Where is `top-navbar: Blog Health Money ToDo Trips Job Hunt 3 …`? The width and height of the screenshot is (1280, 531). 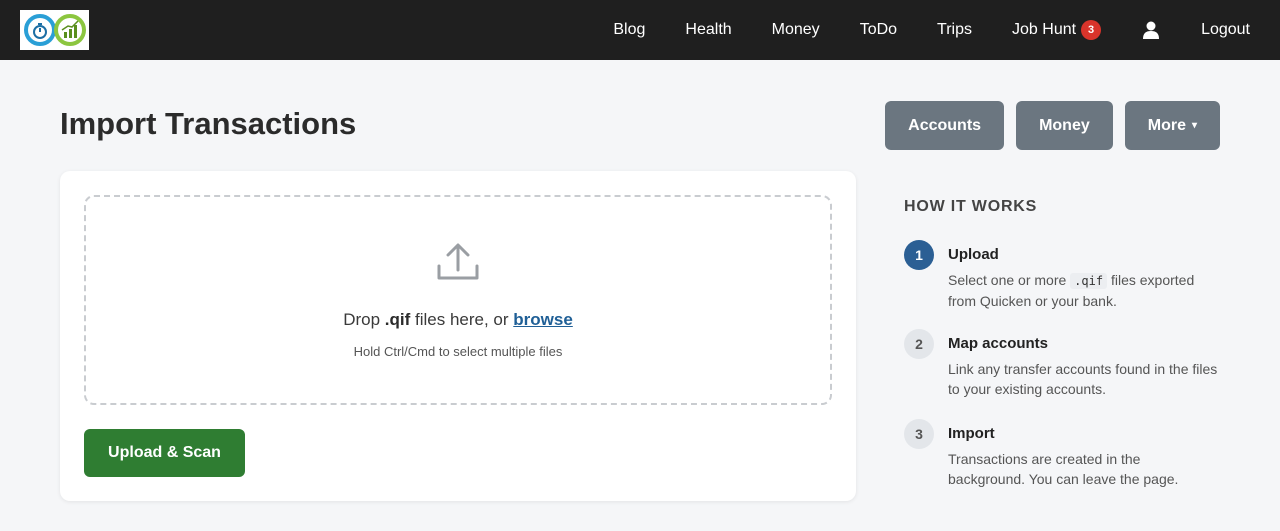
top-navbar: Blog Health Money ToDo Trips Job Hunt 3 … is located at coordinates (640, 30).